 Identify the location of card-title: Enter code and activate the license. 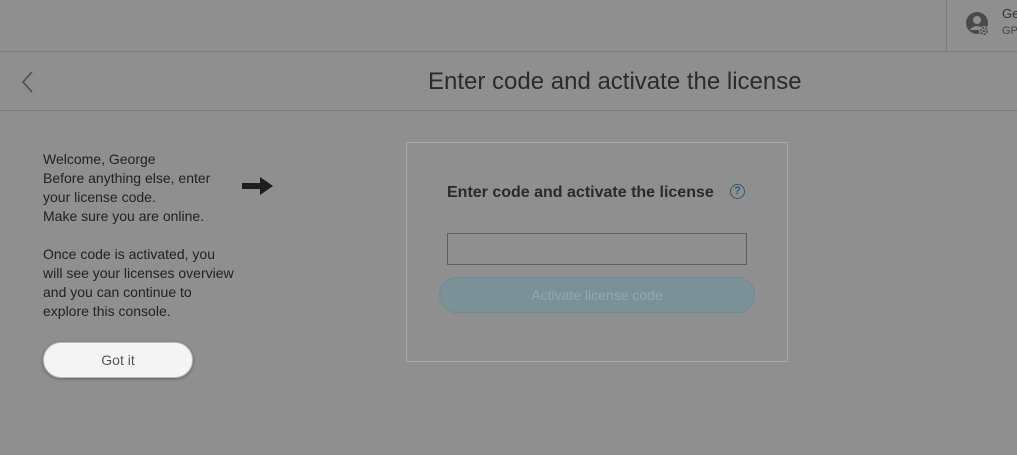
(580, 192).